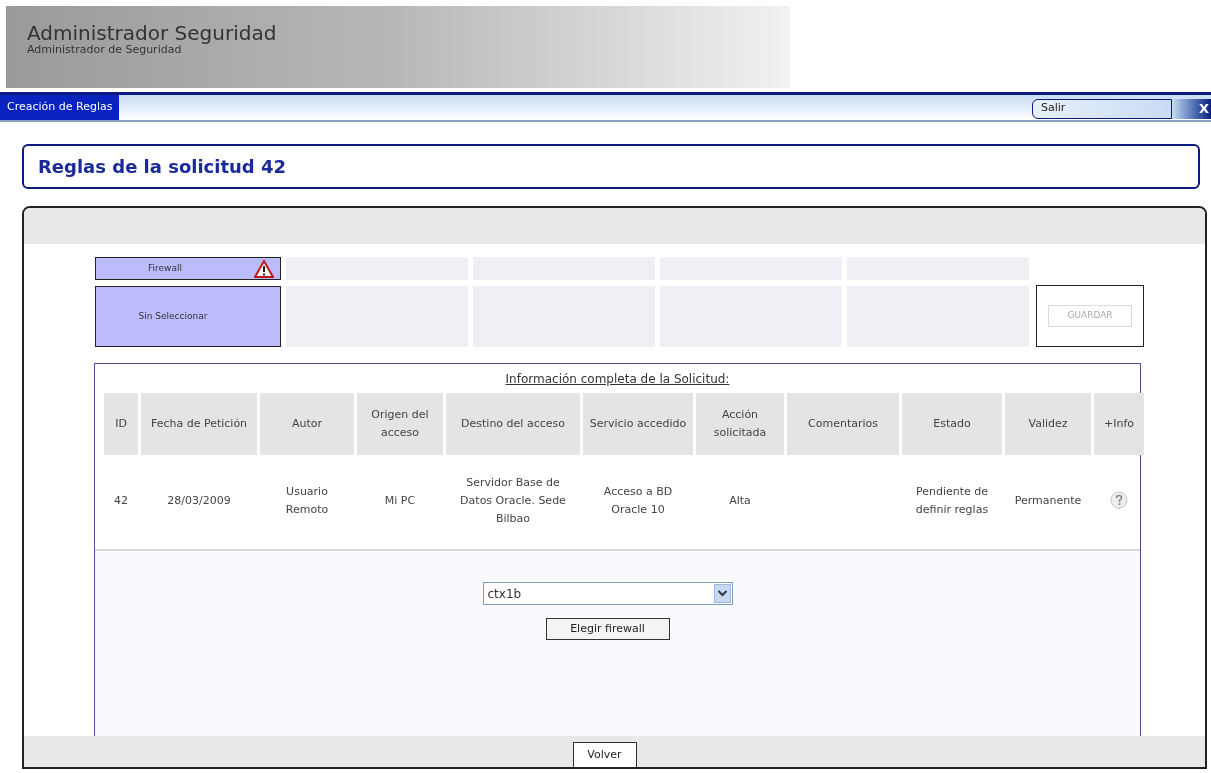 The height and width of the screenshot is (773, 1211). Describe the element at coordinates (843, 424) in the screenshot. I see `column-header: Comentarios` at that location.